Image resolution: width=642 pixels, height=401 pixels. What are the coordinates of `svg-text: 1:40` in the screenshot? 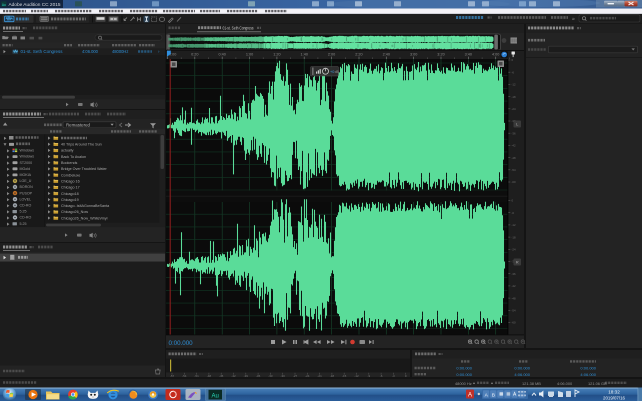 It's located at (304, 54).